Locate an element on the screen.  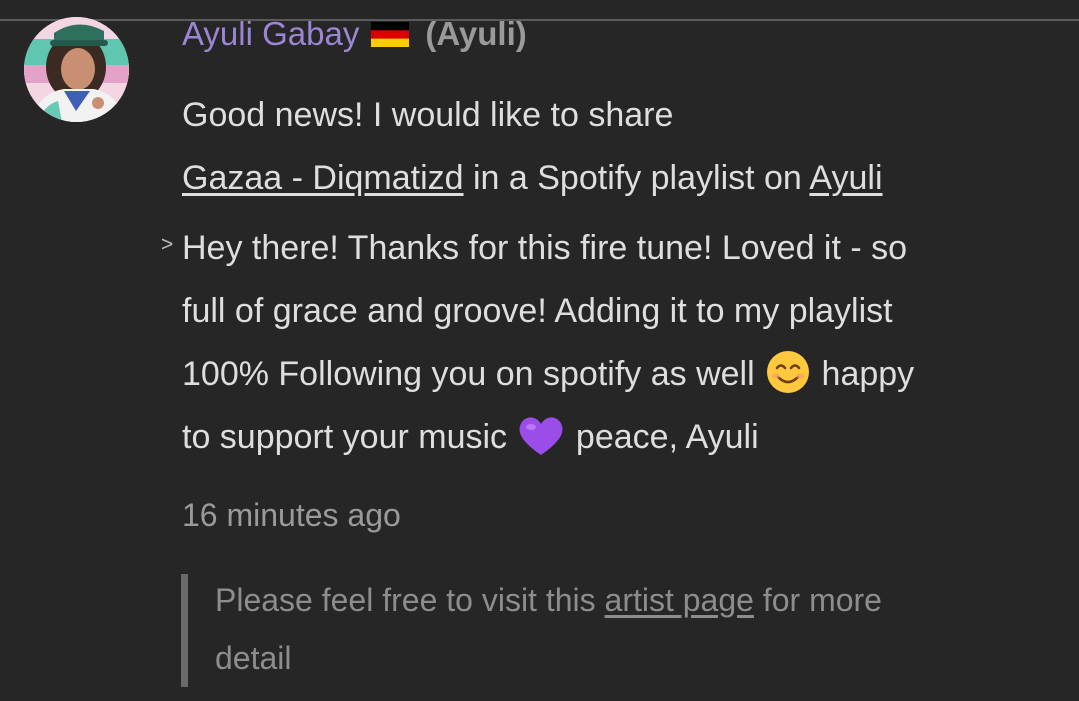
quote-text: 100% Following you on spotify as well is located at coordinates (473, 374).